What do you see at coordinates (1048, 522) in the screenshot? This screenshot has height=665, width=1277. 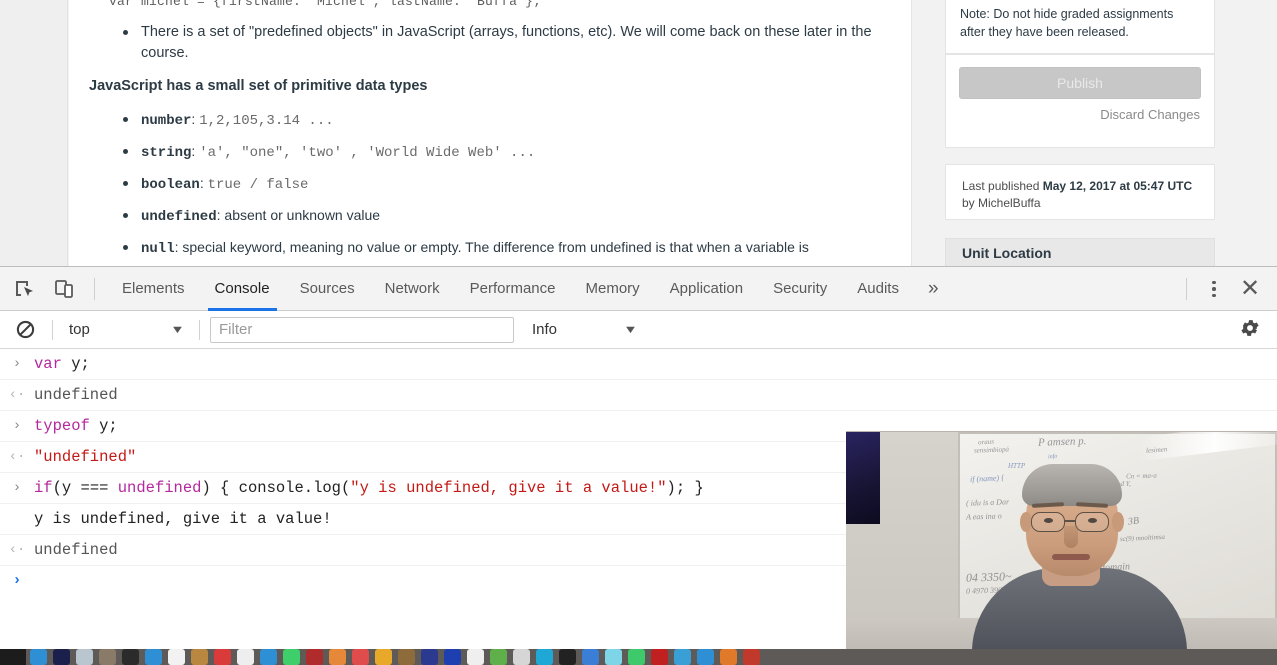 I see `glasses-lens-left` at bounding box center [1048, 522].